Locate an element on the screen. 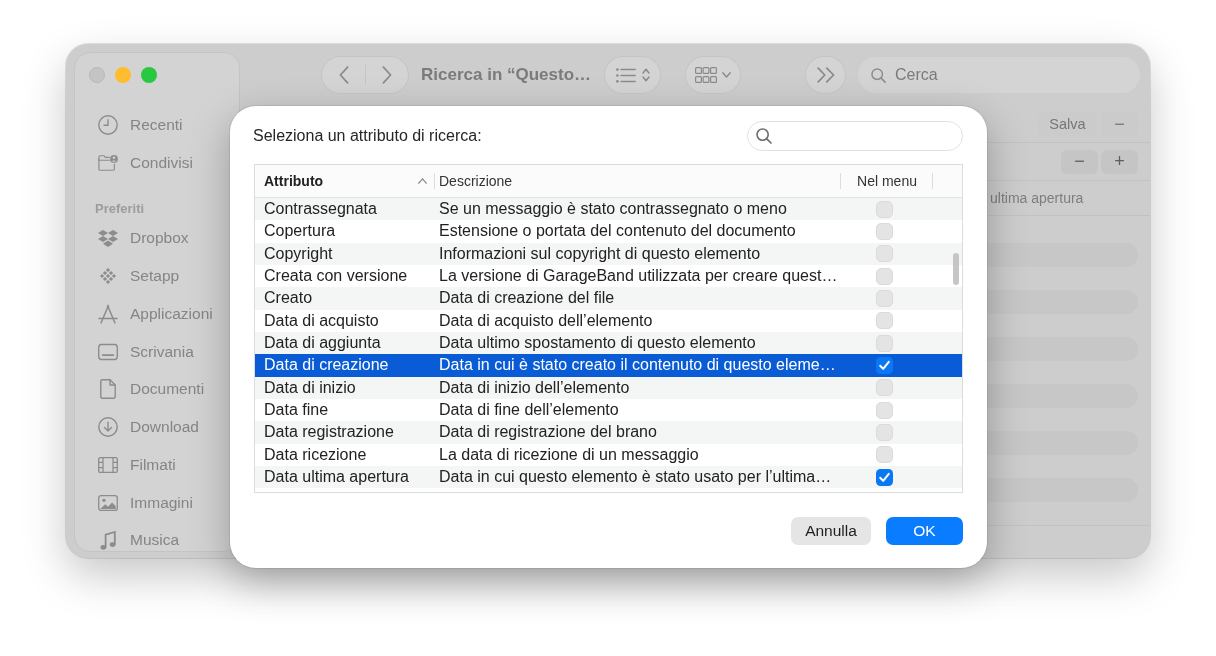 Image resolution: width=1216 pixels, height=656 pixels. music-note-icon is located at coordinates (108, 540).